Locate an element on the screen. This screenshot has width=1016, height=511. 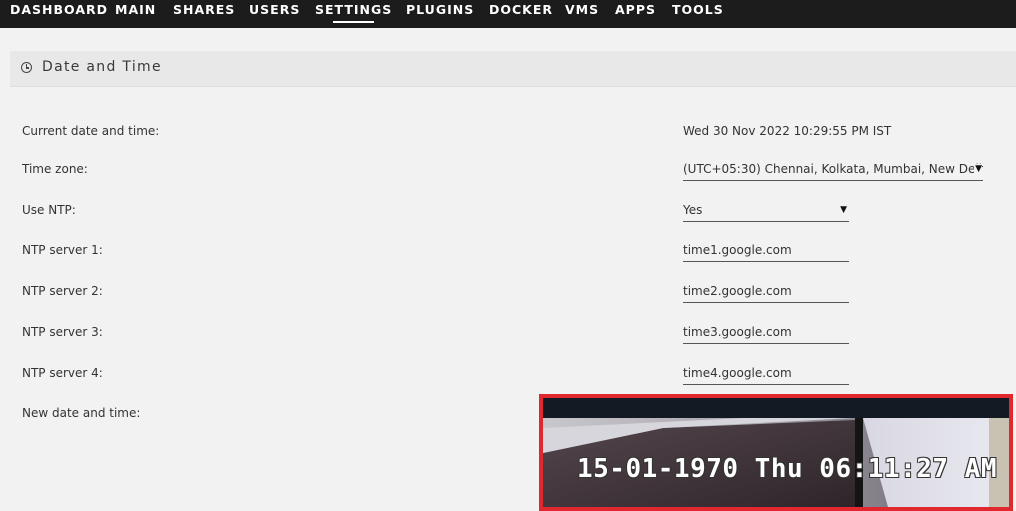
ntp-server-4-label: NTP server 4: is located at coordinates (62, 373).